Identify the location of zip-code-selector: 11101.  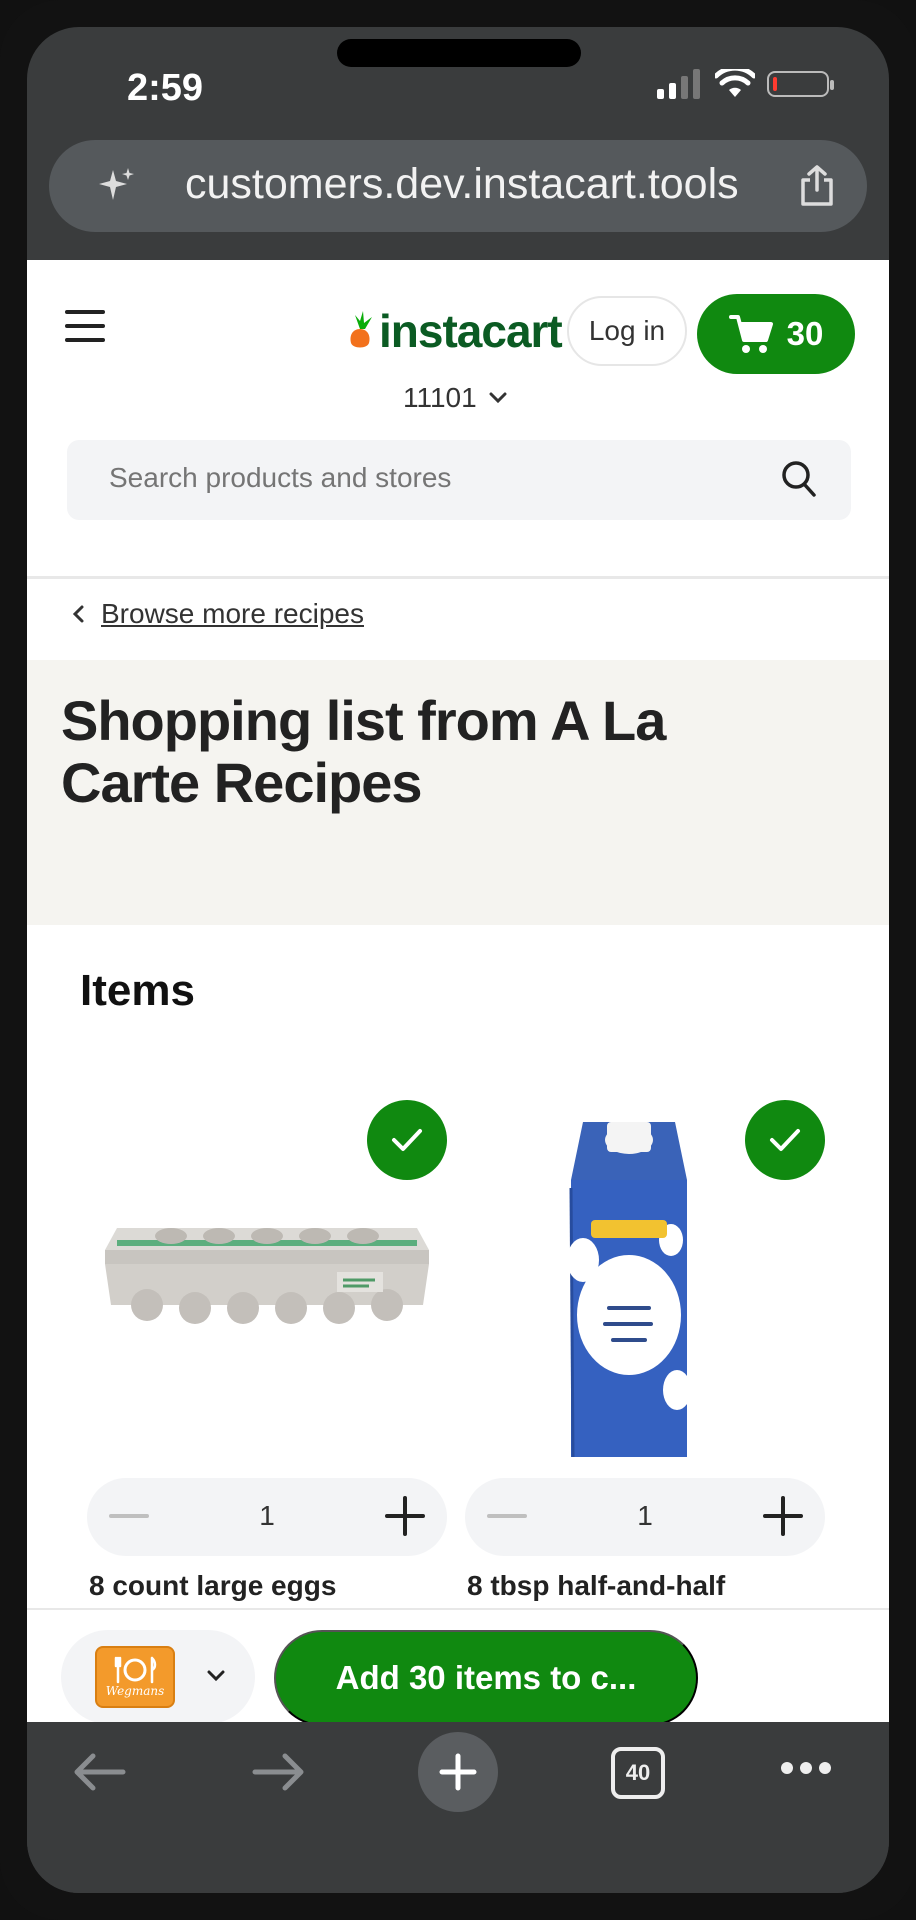
(455, 398).